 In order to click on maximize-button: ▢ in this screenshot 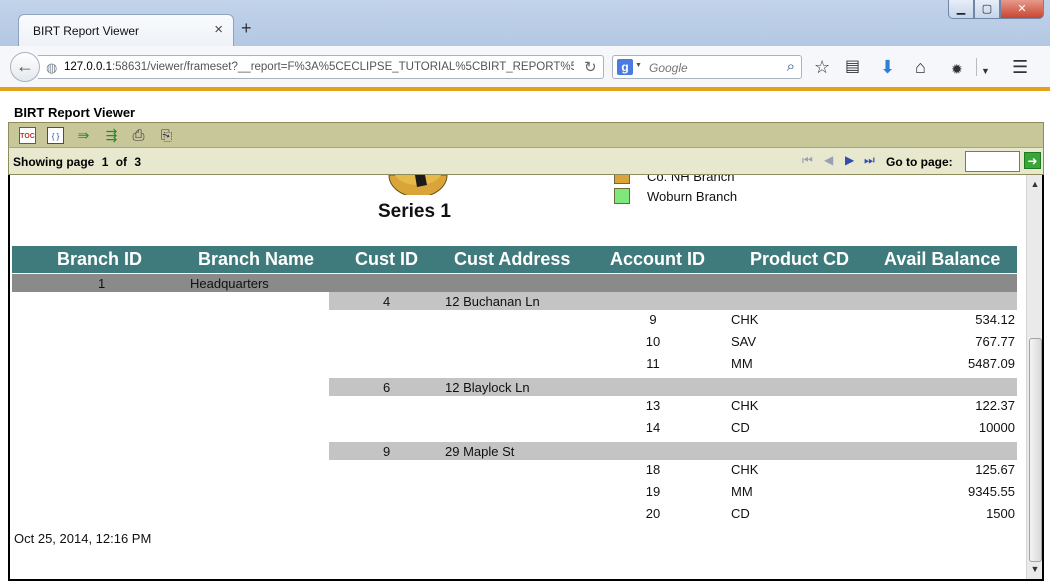, I will do `click(987, 9)`.